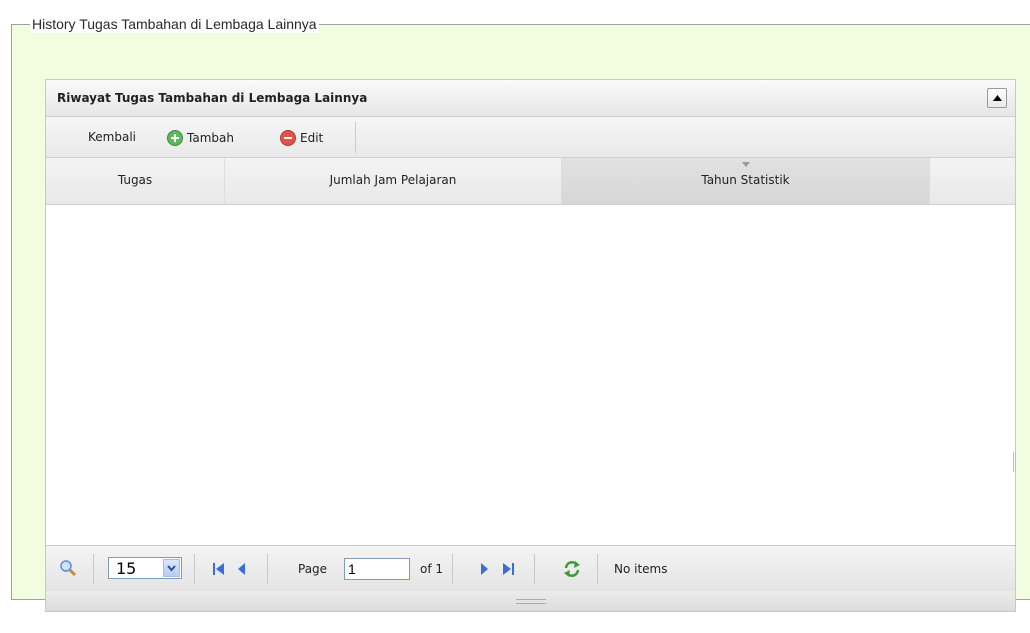  Describe the element at coordinates (508, 569) in the screenshot. I see `last-page-icon` at that location.